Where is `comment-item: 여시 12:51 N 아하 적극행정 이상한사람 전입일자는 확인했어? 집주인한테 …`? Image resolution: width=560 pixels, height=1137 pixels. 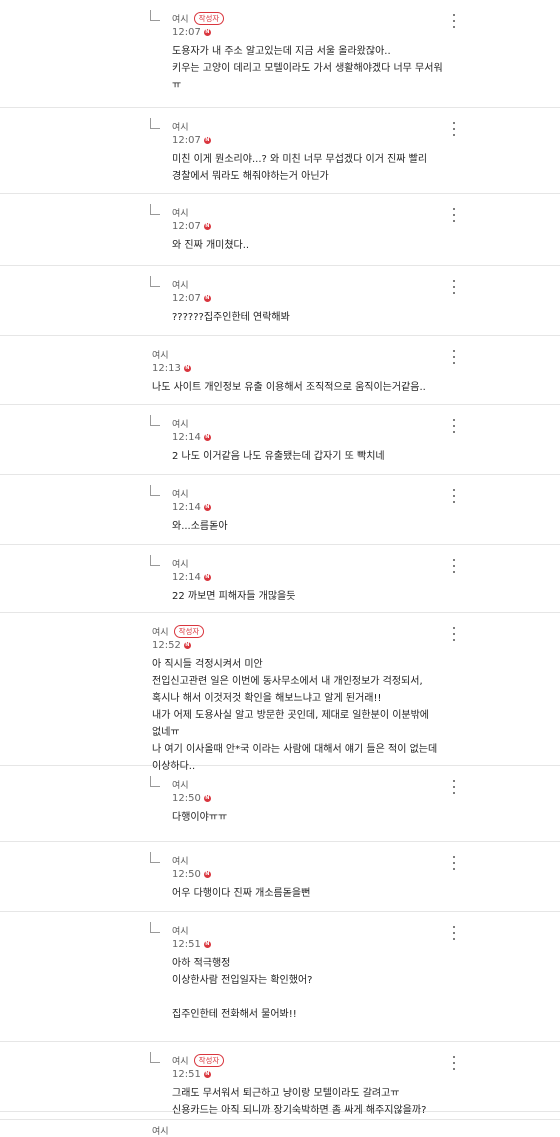 comment-item: 여시 12:51 N 아하 적극행정 이상한사람 전입일자는 확인했어? 집주인한테 … is located at coordinates (280, 977).